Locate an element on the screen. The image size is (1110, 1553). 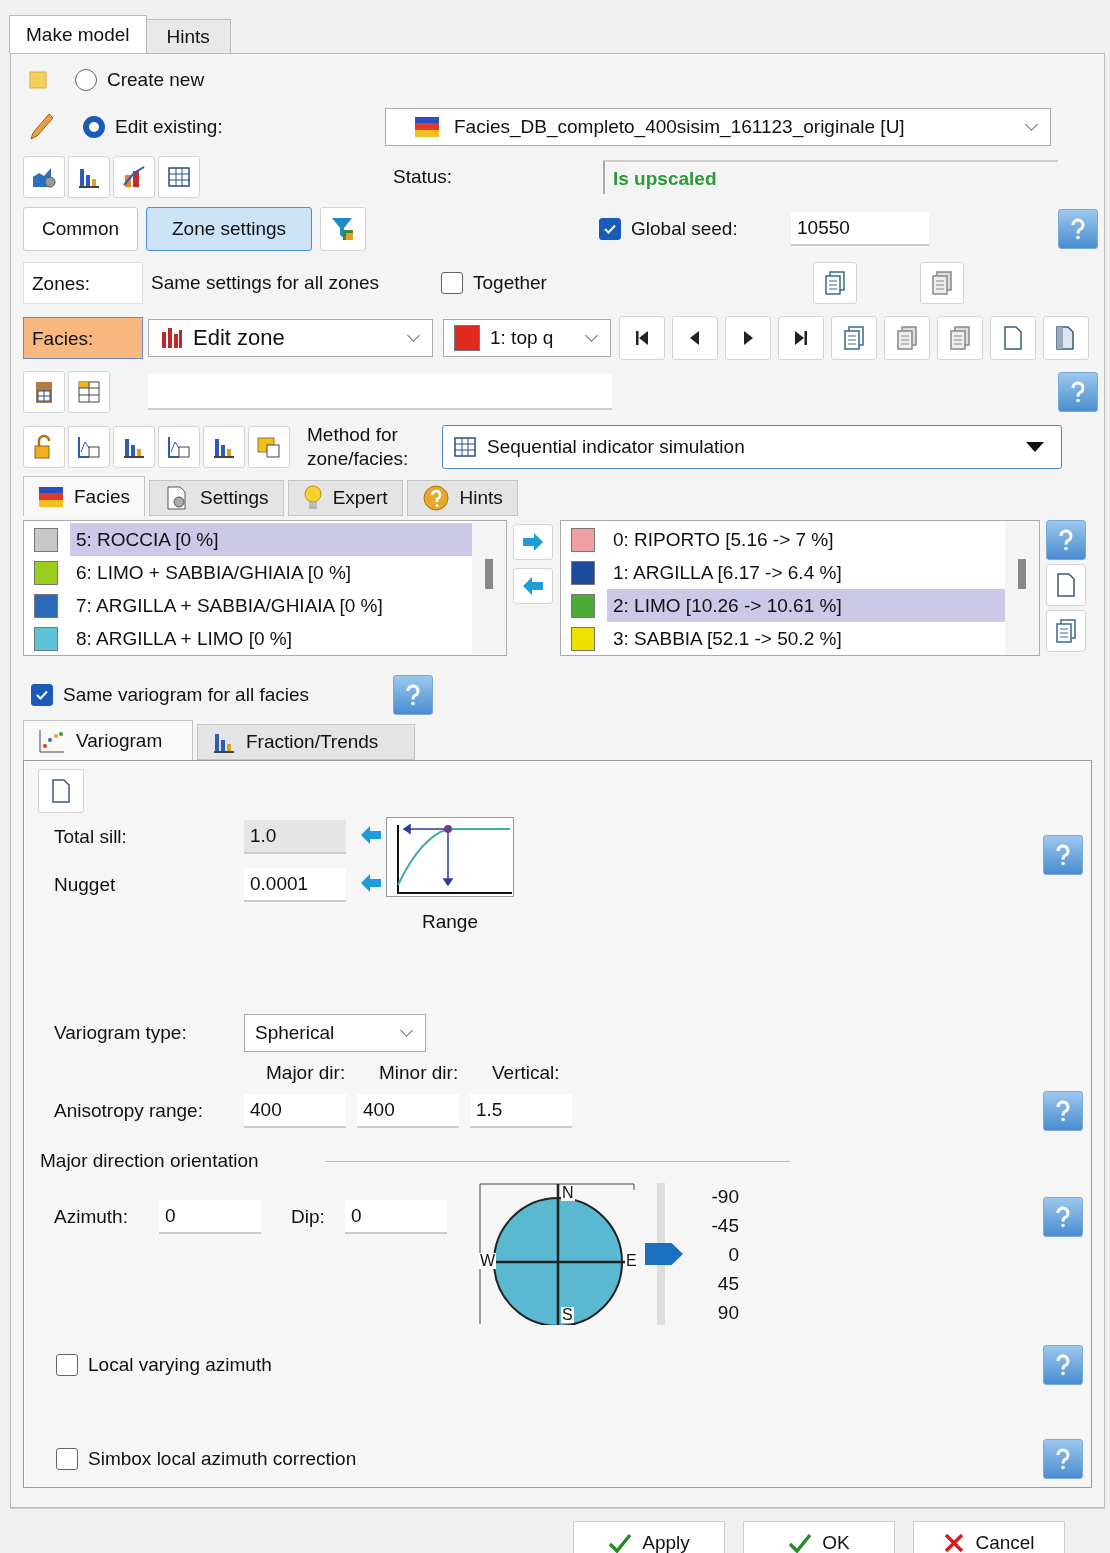
dropdown-arrow-icon is located at coordinates (1035, 447).